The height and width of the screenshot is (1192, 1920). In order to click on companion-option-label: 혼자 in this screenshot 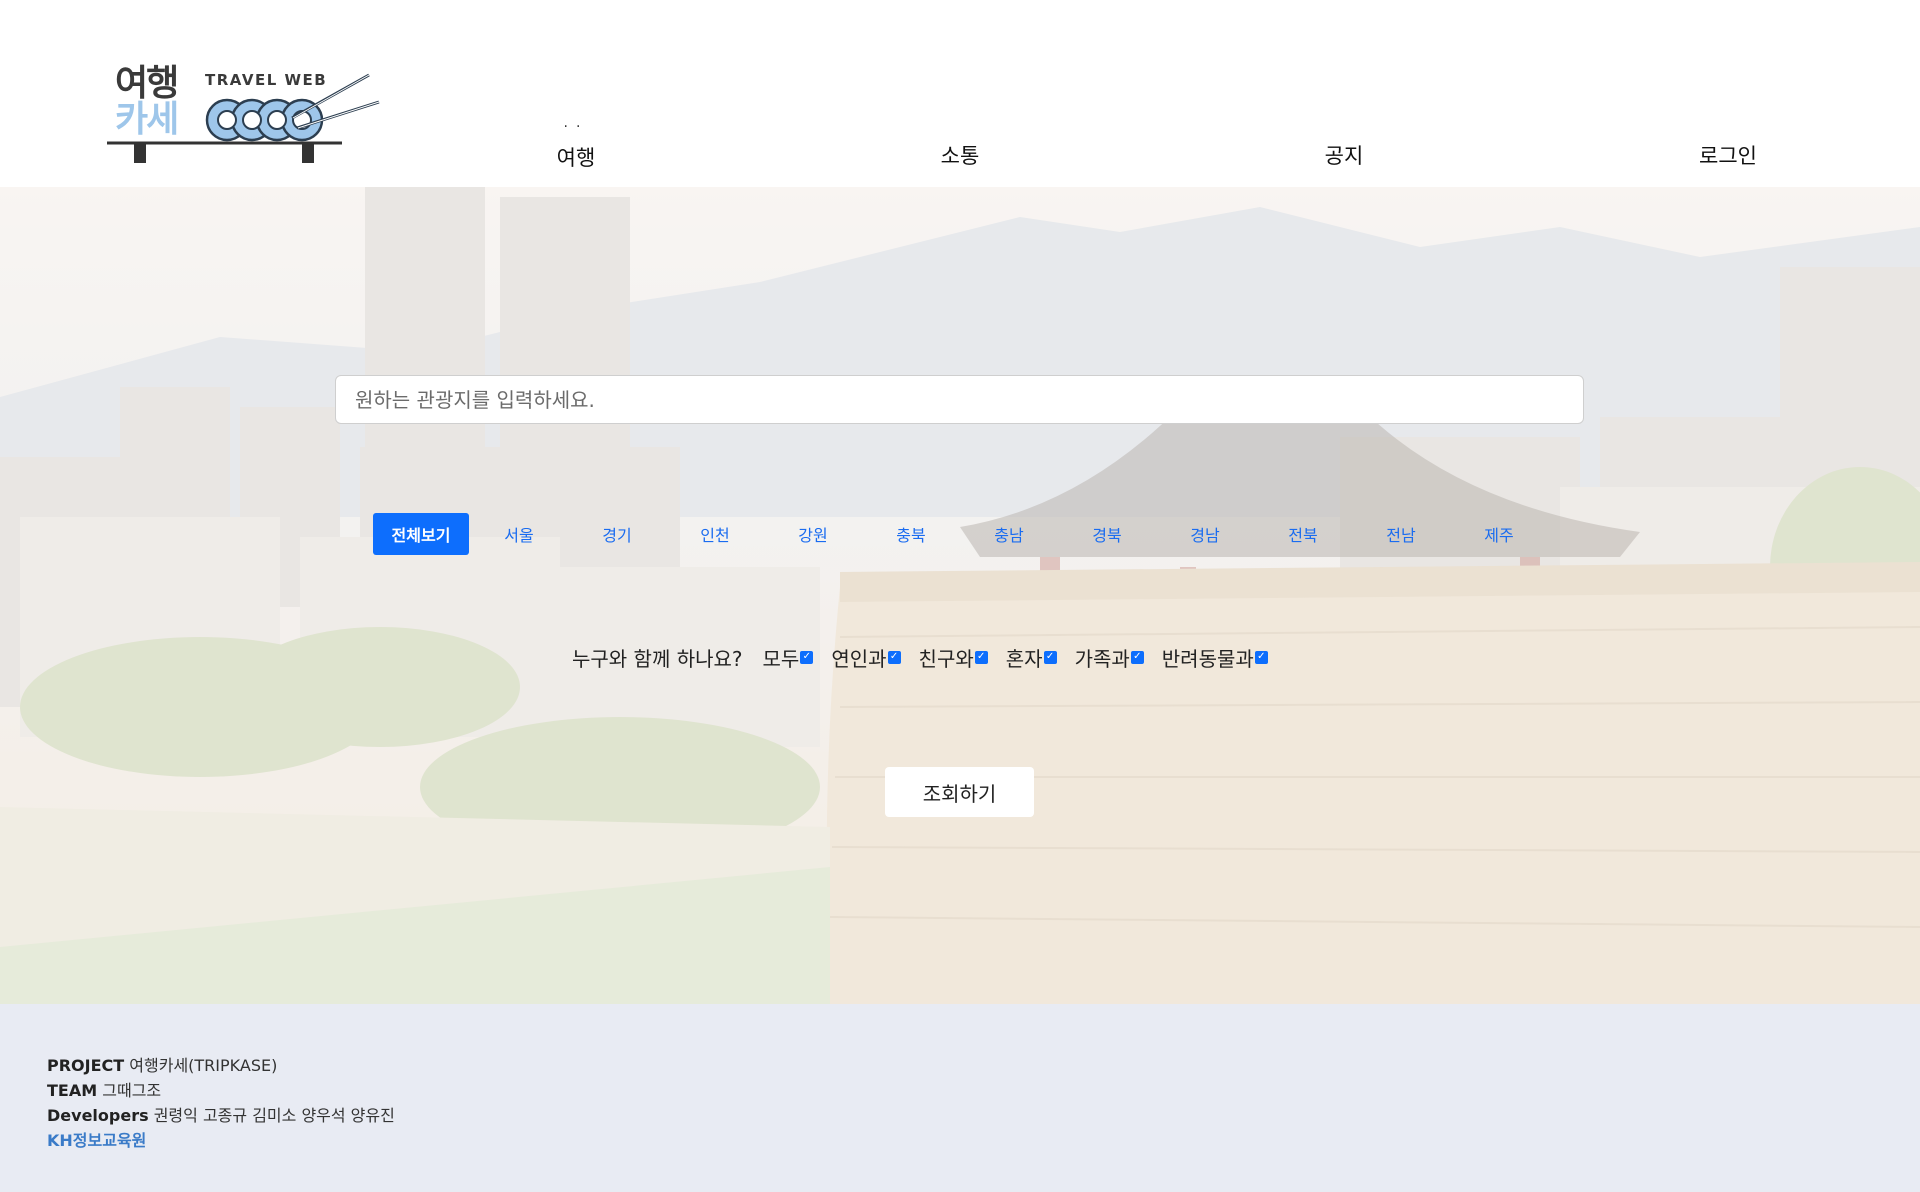, I will do `click(1024, 658)`.